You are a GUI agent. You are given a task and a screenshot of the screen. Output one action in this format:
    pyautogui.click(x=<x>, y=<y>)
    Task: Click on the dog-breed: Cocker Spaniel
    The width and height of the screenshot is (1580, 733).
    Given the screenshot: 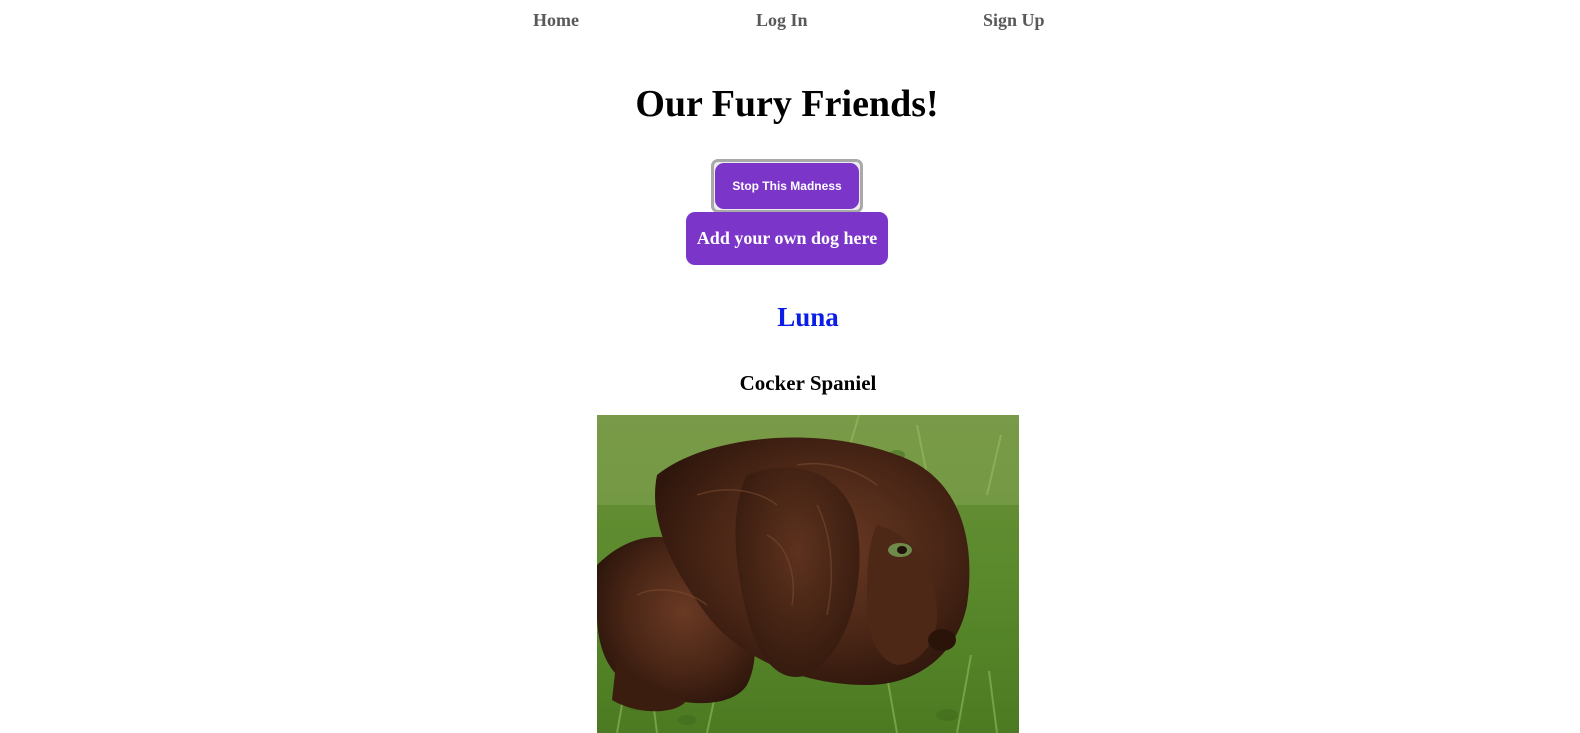 What is the action you would take?
    pyautogui.click(x=808, y=383)
    